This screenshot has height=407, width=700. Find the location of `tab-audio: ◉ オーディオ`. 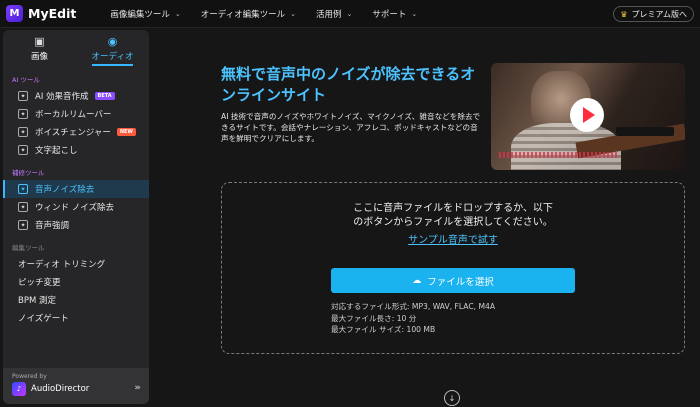

tab-audio: ◉ オーディオ is located at coordinates (112, 48).